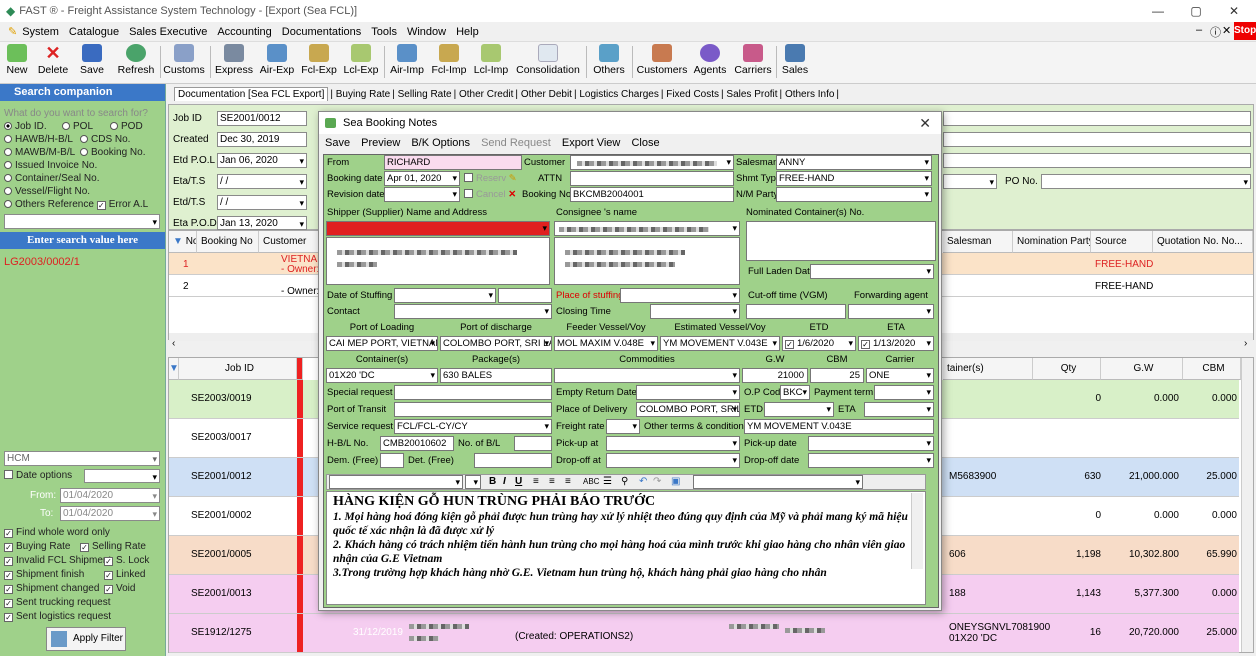 Image resolution: width=1256 pixels, height=656 pixels. Describe the element at coordinates (900, 375) in the screenshot. I see `carrier-field: ONE` at that location.